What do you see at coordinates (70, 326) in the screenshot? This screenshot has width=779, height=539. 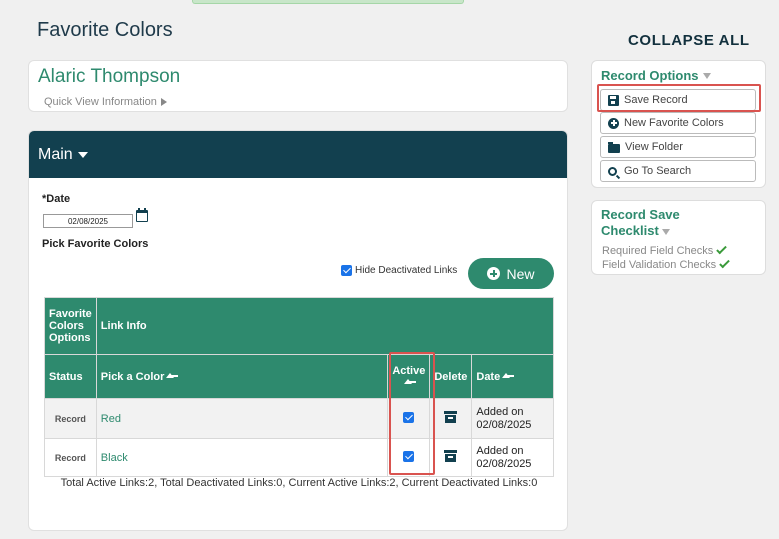 I see `group-header: Favorite Colors Options` at bounding box center [70, 326].